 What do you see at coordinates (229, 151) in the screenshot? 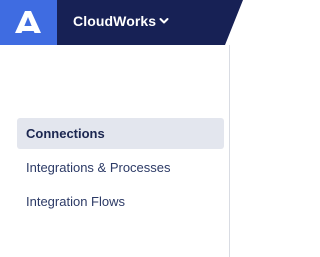
I see `sidebar-divider` at bounding box center [229, 151].